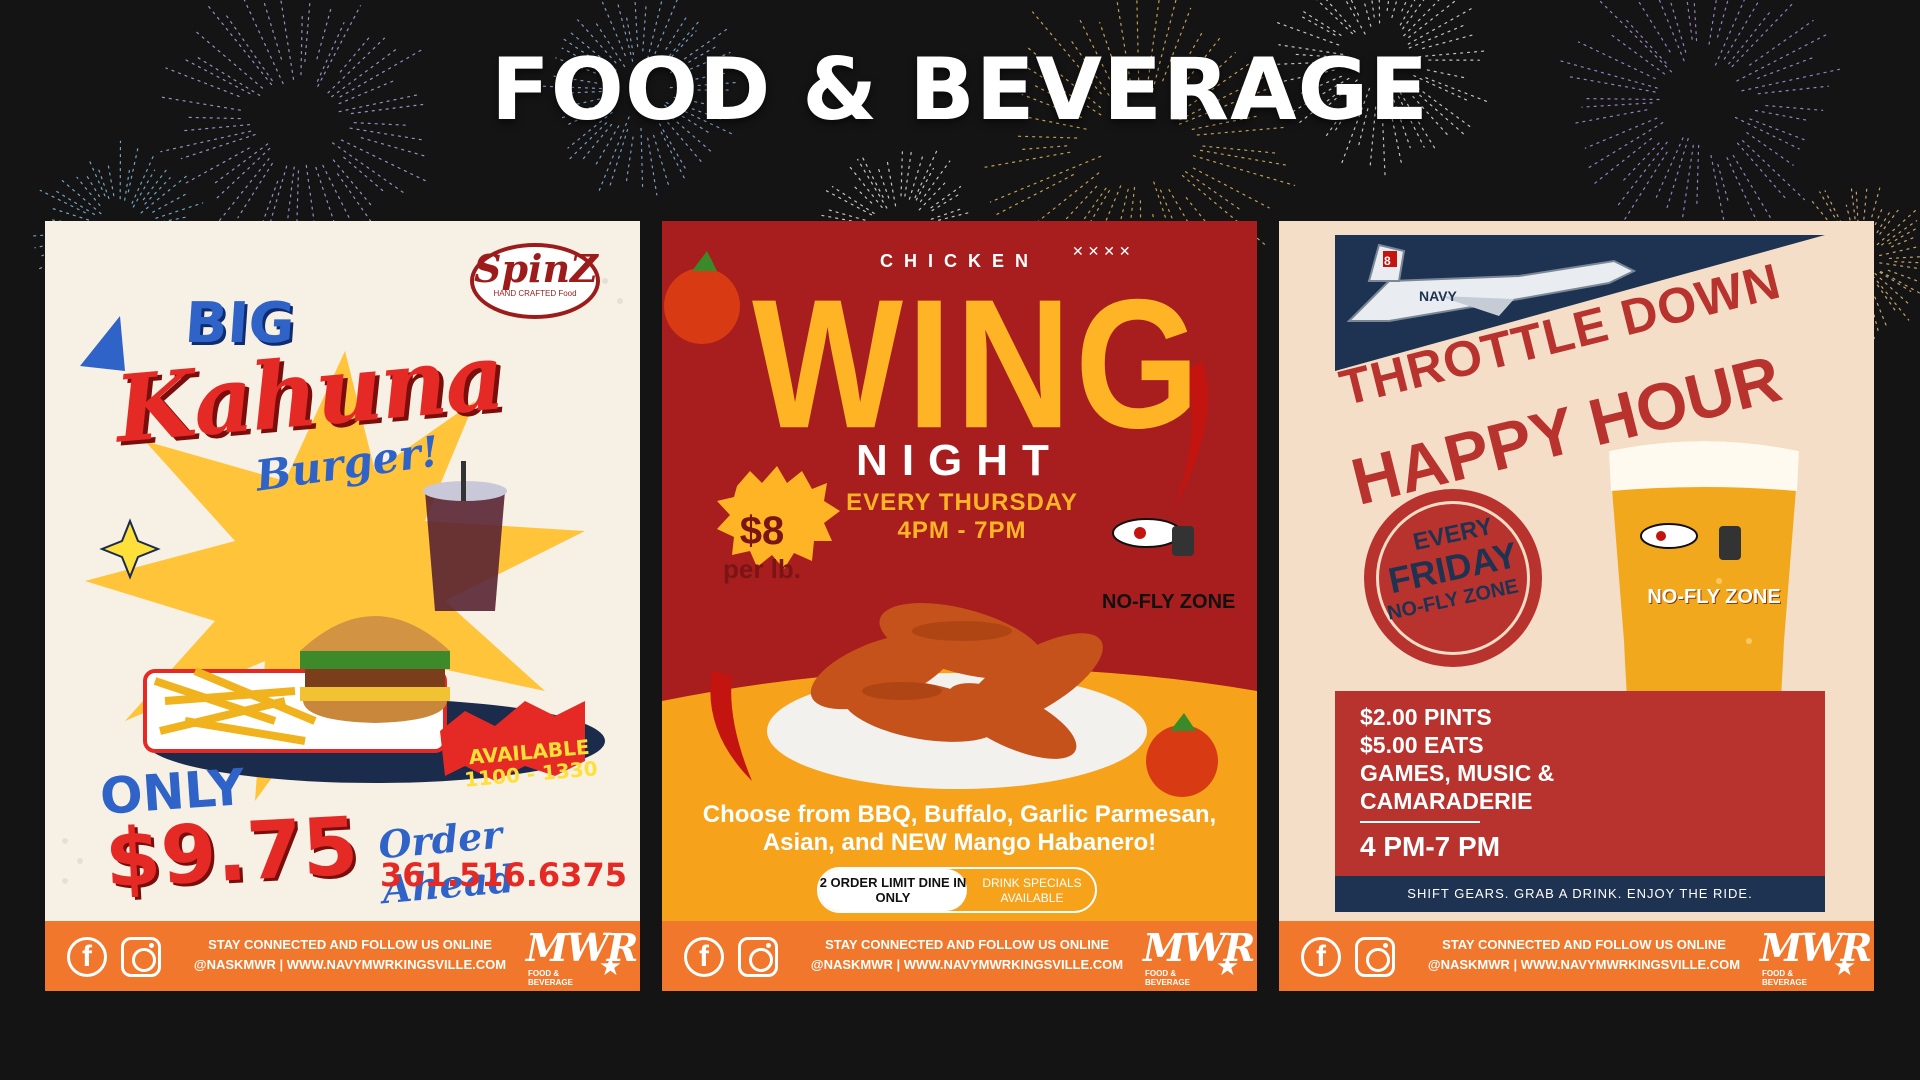 The height and width of the screenshot is (1080, 1920). I want to click on wing-price: $8, so click(762, 531).